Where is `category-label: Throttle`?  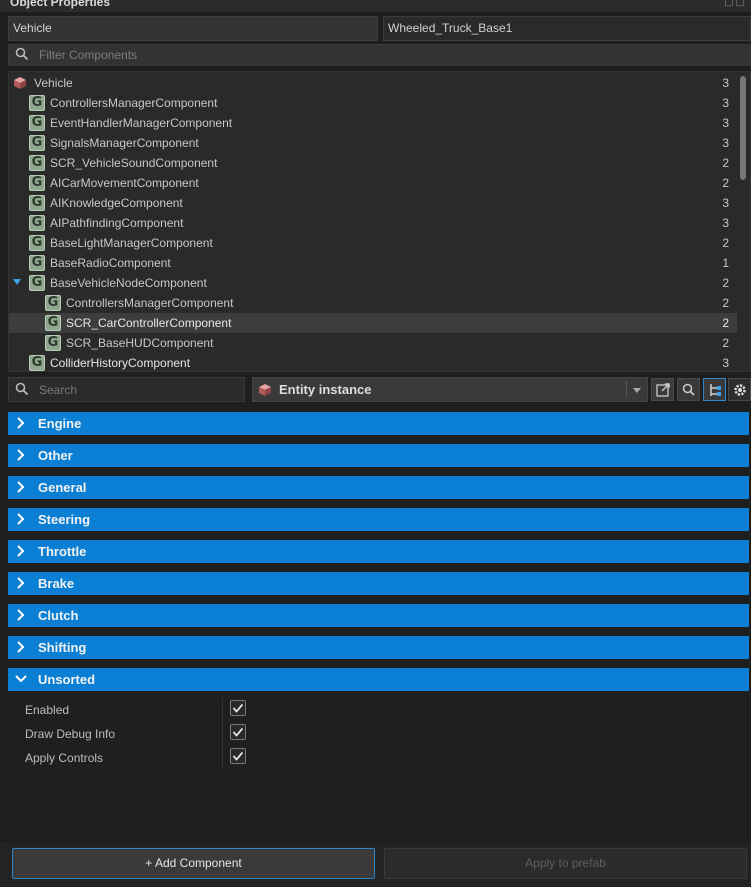
category-label: Throttle is located at coordinates (62, 551).